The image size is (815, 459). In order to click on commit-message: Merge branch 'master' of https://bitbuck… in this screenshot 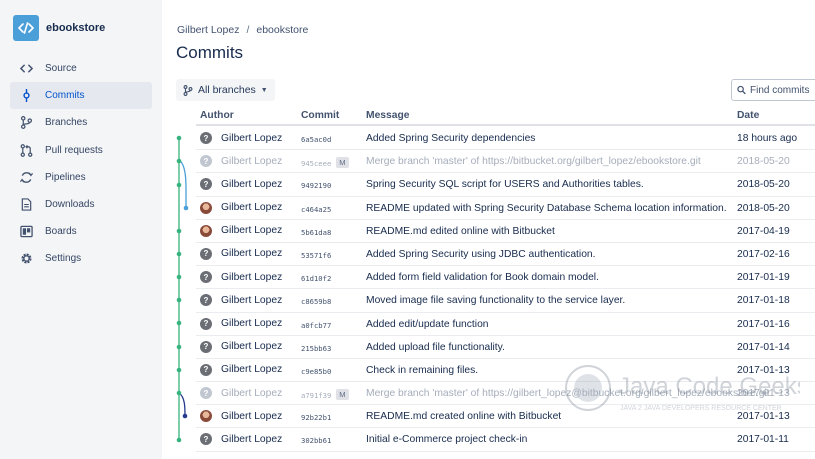, I will do `click(533, 161)`.